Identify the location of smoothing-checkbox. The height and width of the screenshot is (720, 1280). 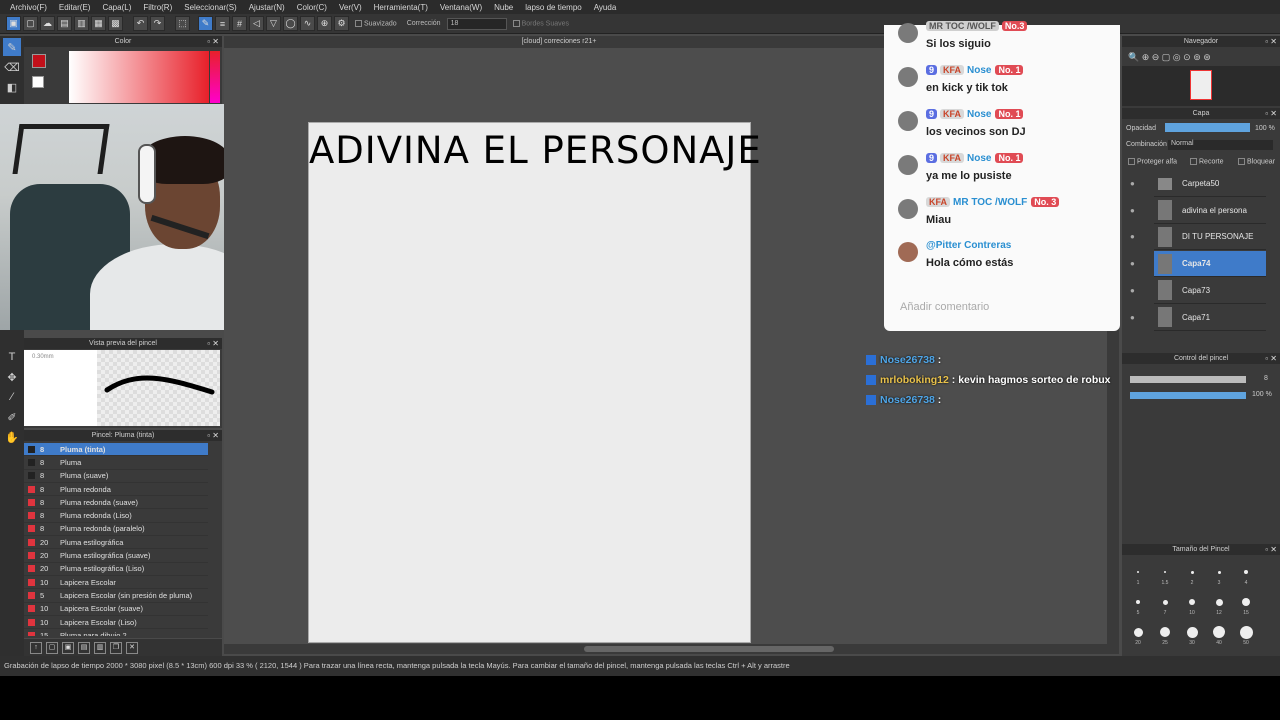
(358, 23).